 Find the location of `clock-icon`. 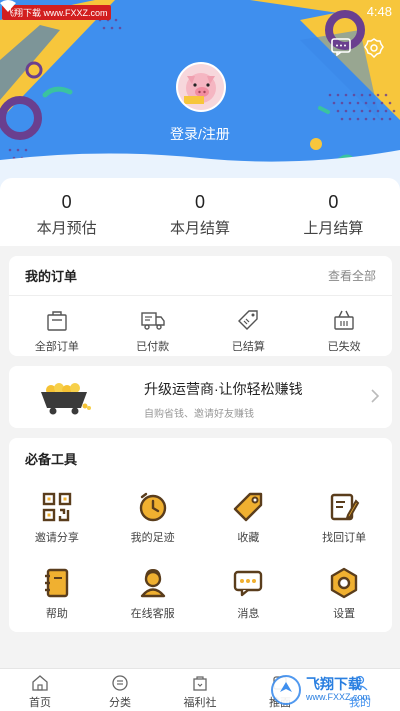

clock-icon is located at coordinates (152, 507).